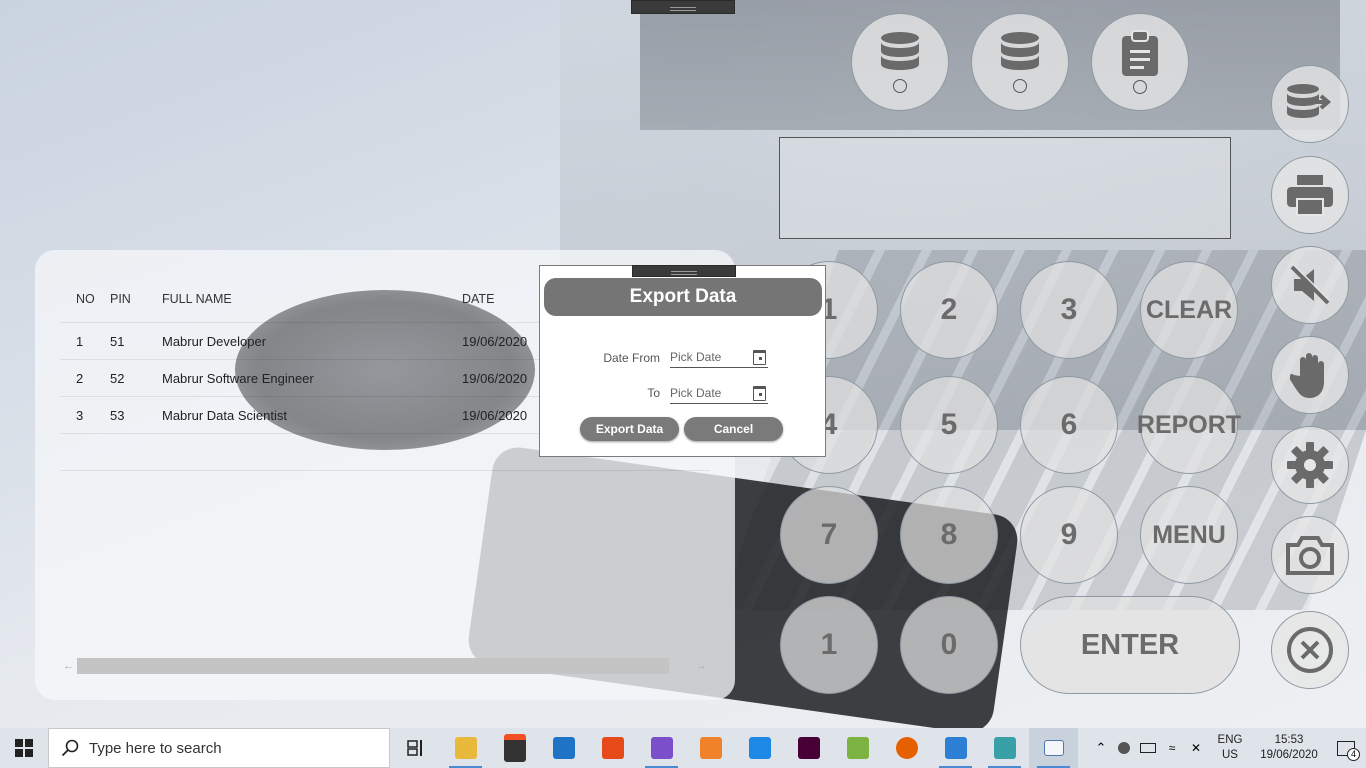 The image size is (1366, 768). I want to click on cell-pin: 53, so click(117, 415).